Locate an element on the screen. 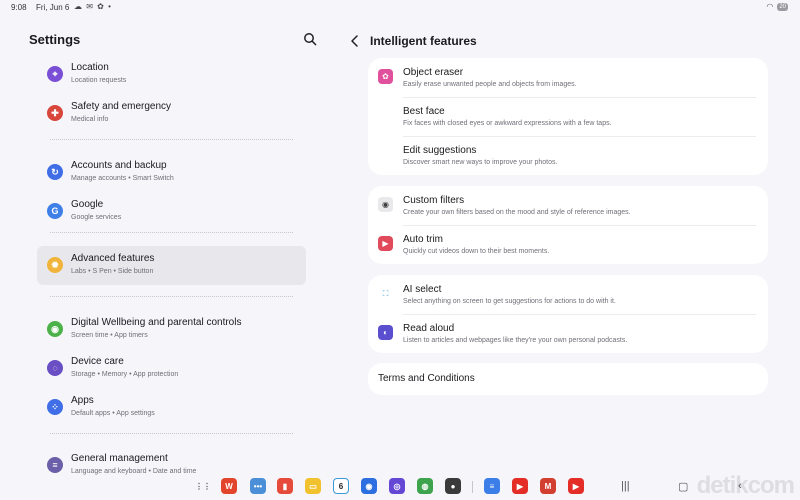 The width and height of the screenshot is (800, 500). camera-filter-icon: ◉ is located at coordinates (385, 204).